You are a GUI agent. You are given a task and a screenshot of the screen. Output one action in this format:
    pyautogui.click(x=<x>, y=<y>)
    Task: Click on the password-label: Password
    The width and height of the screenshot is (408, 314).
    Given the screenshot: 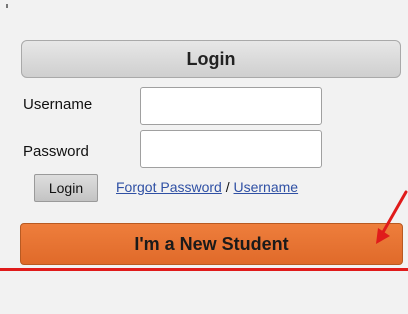 What is the action you would take?
    pyautogui.click(x=56, y=151)
    